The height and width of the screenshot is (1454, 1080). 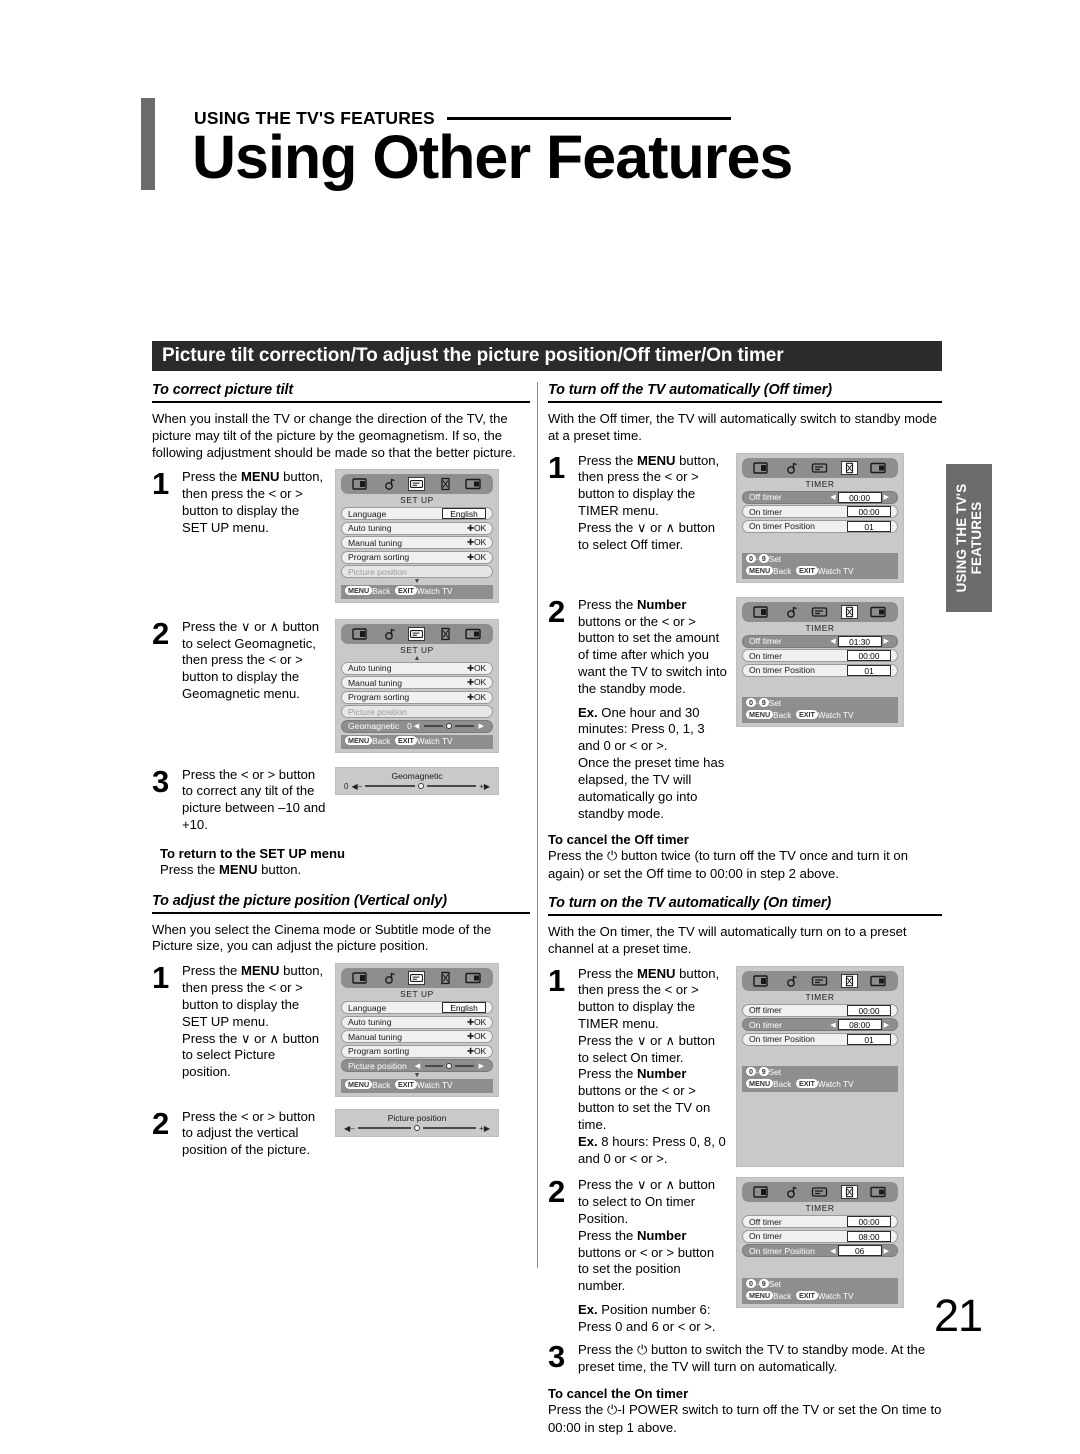 What do you see at coordinates (820, 1236) in the screenshot?
I see `osd-row-on-timer: On timer 08:00` at bounding box center [820, 1236].